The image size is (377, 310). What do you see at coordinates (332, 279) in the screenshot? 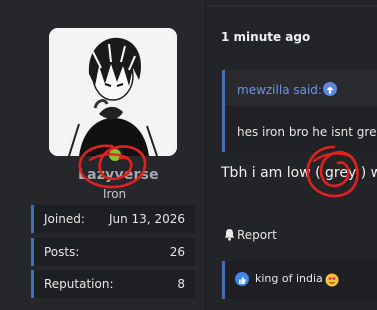
I see `love-reaction-icon` at bounding box center [332, 279].